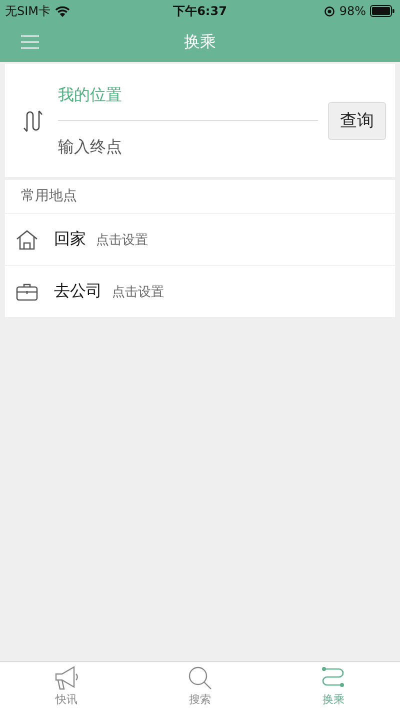 The image size is (400, 710). What do you see at coordinates (357, 121) in the screenshot?
I see `query-button: 查询` at bounding box center [357, 121].